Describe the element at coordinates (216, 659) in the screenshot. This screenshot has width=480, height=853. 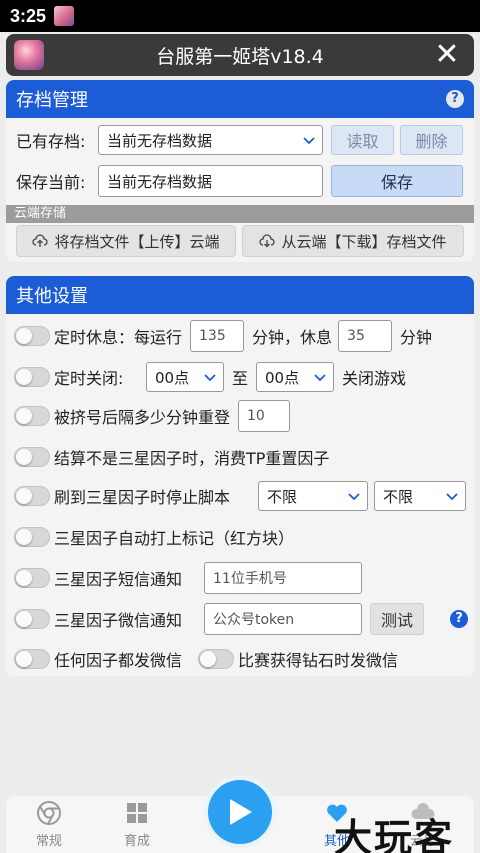
I see `diamond-toggle` at that location.